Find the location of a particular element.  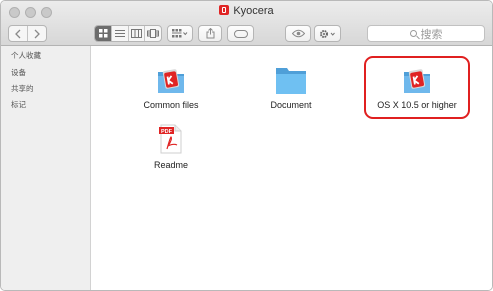

search-icon is located at coordinates (413, 33).